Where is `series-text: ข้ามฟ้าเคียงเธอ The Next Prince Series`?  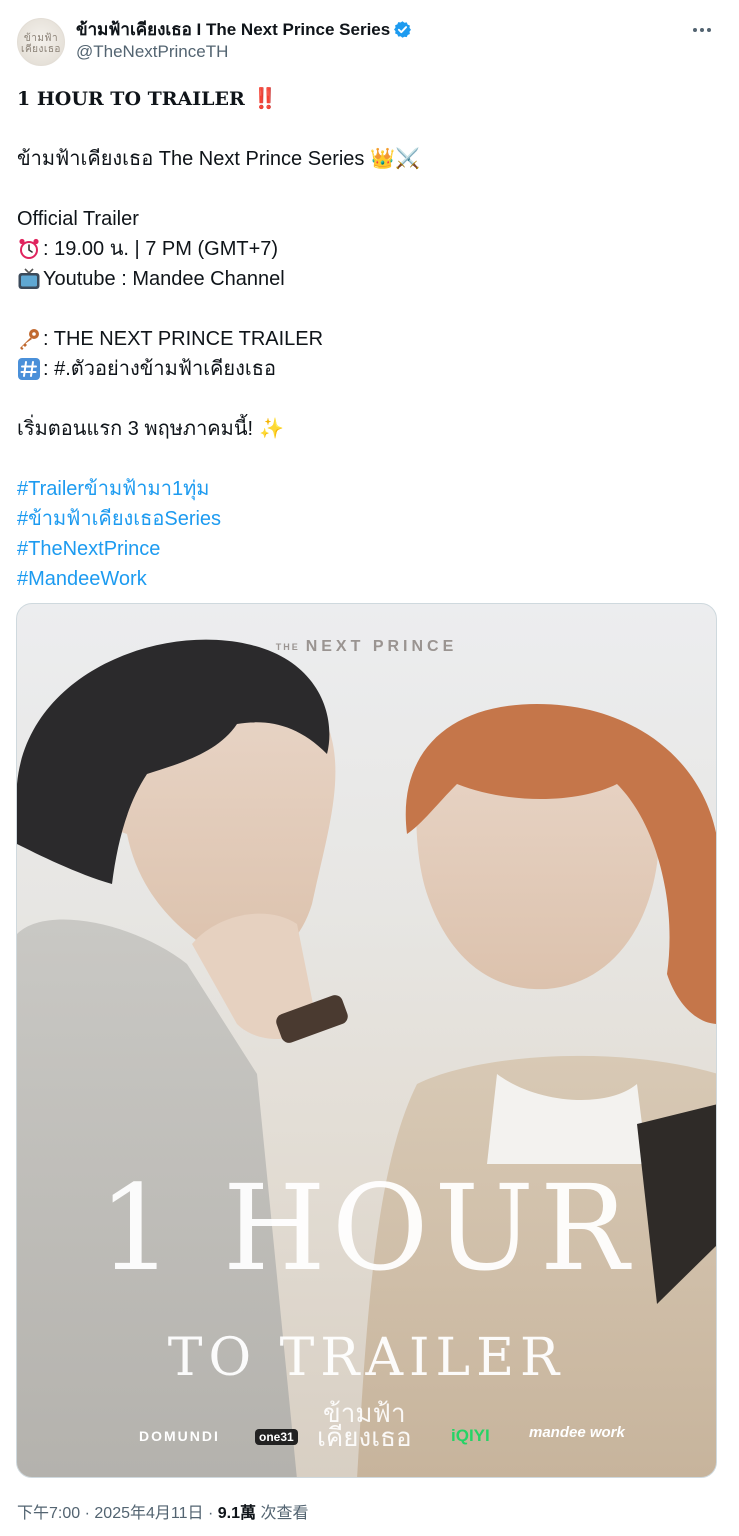 series-text: ข้ามฟ้าเคียงเธอ The Next Prince Series is located at coordinates (191, 159).